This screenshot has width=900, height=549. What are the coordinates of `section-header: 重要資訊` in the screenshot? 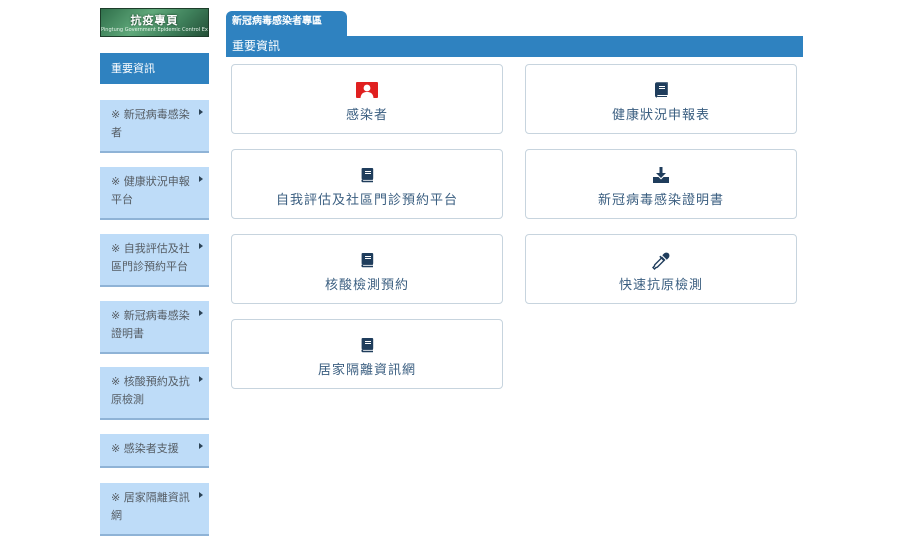 It's located at (514, 46).